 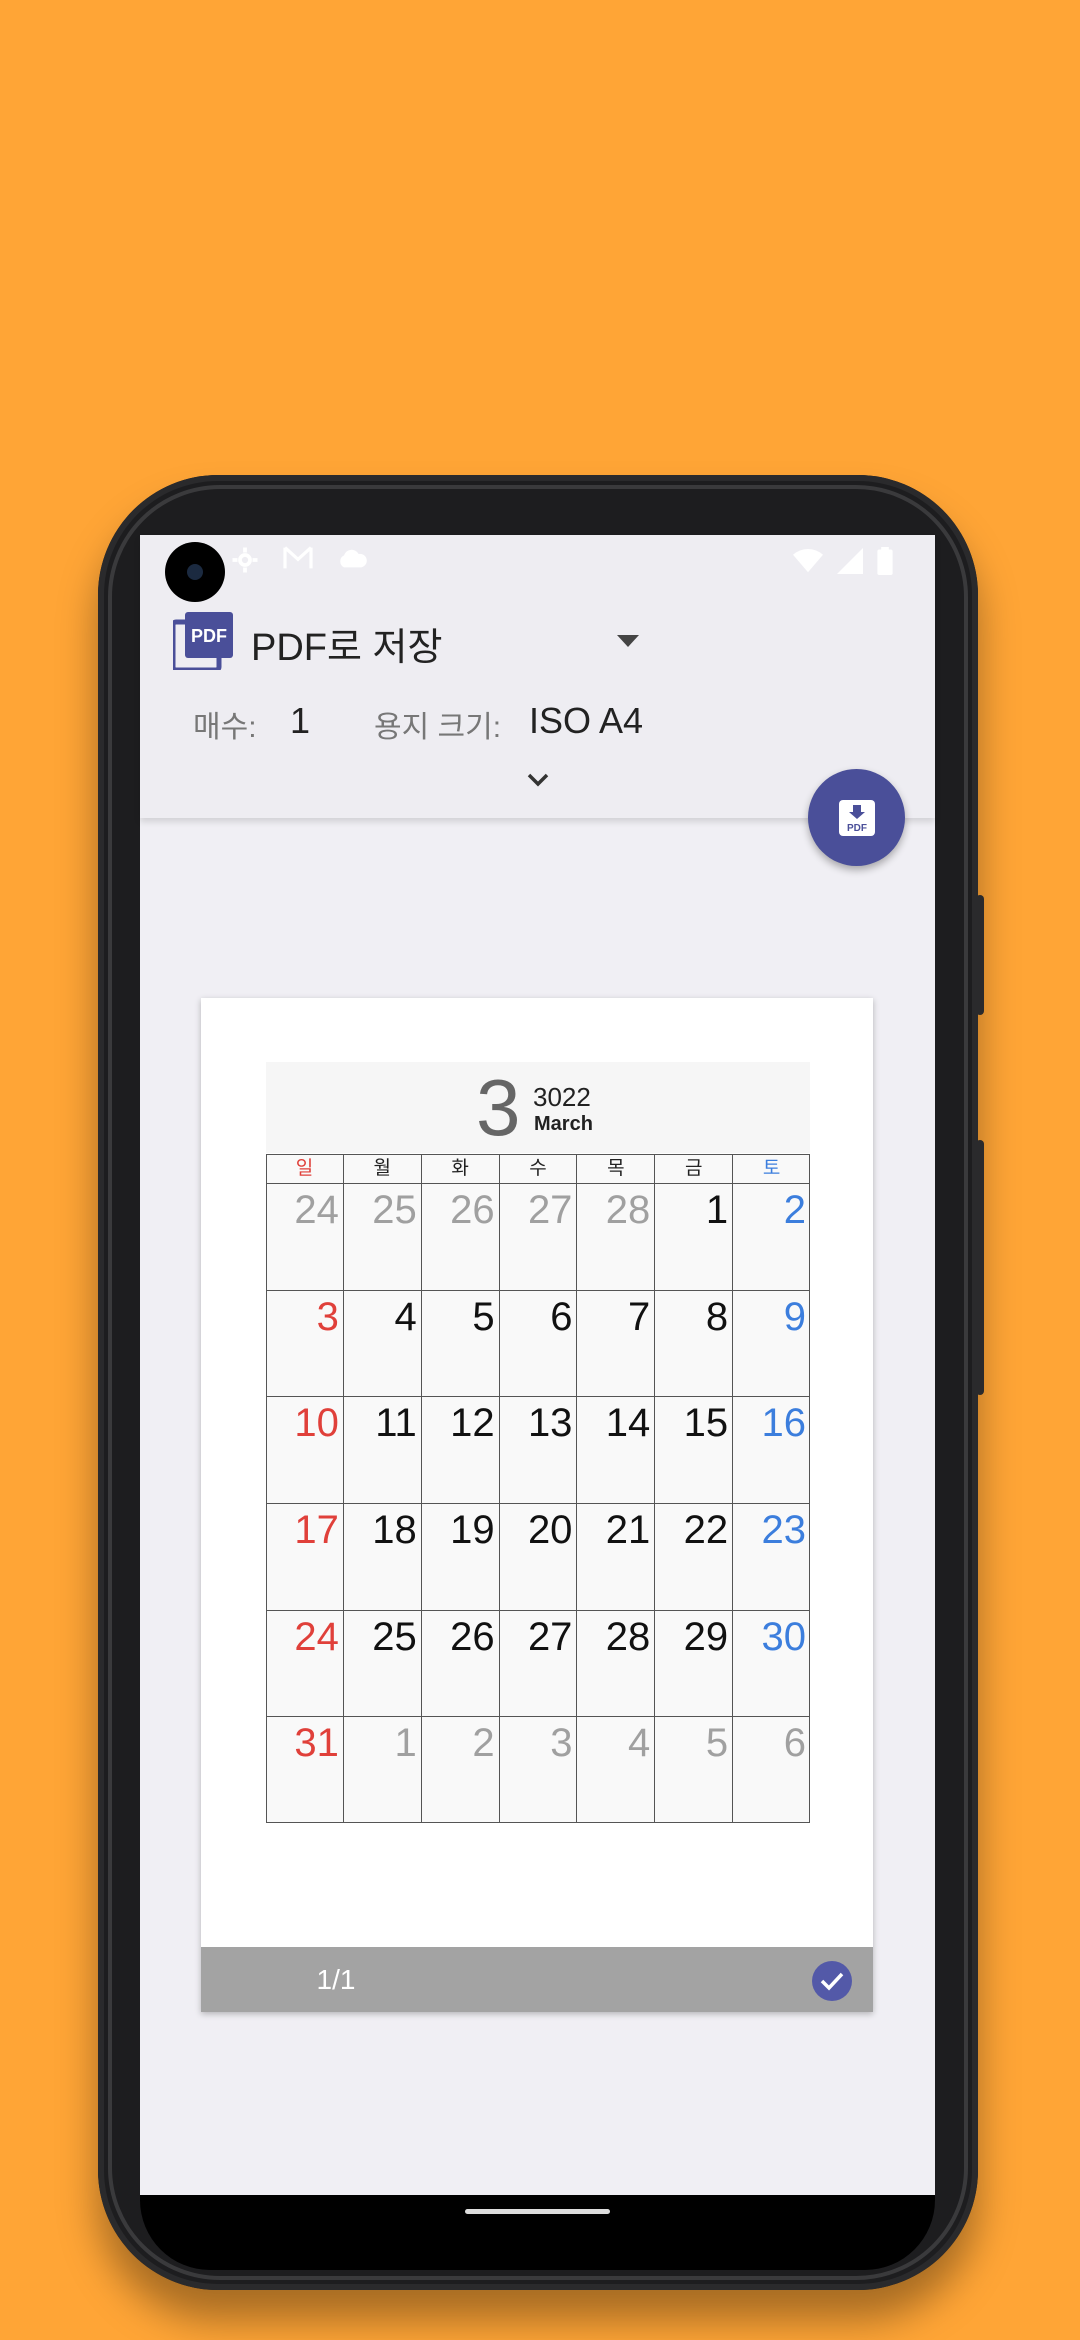 What do you see at coordinates (438, 727) in the screenshot?
I see `paper-size-label: 용지 크기:` at bounding box center [438, 727].